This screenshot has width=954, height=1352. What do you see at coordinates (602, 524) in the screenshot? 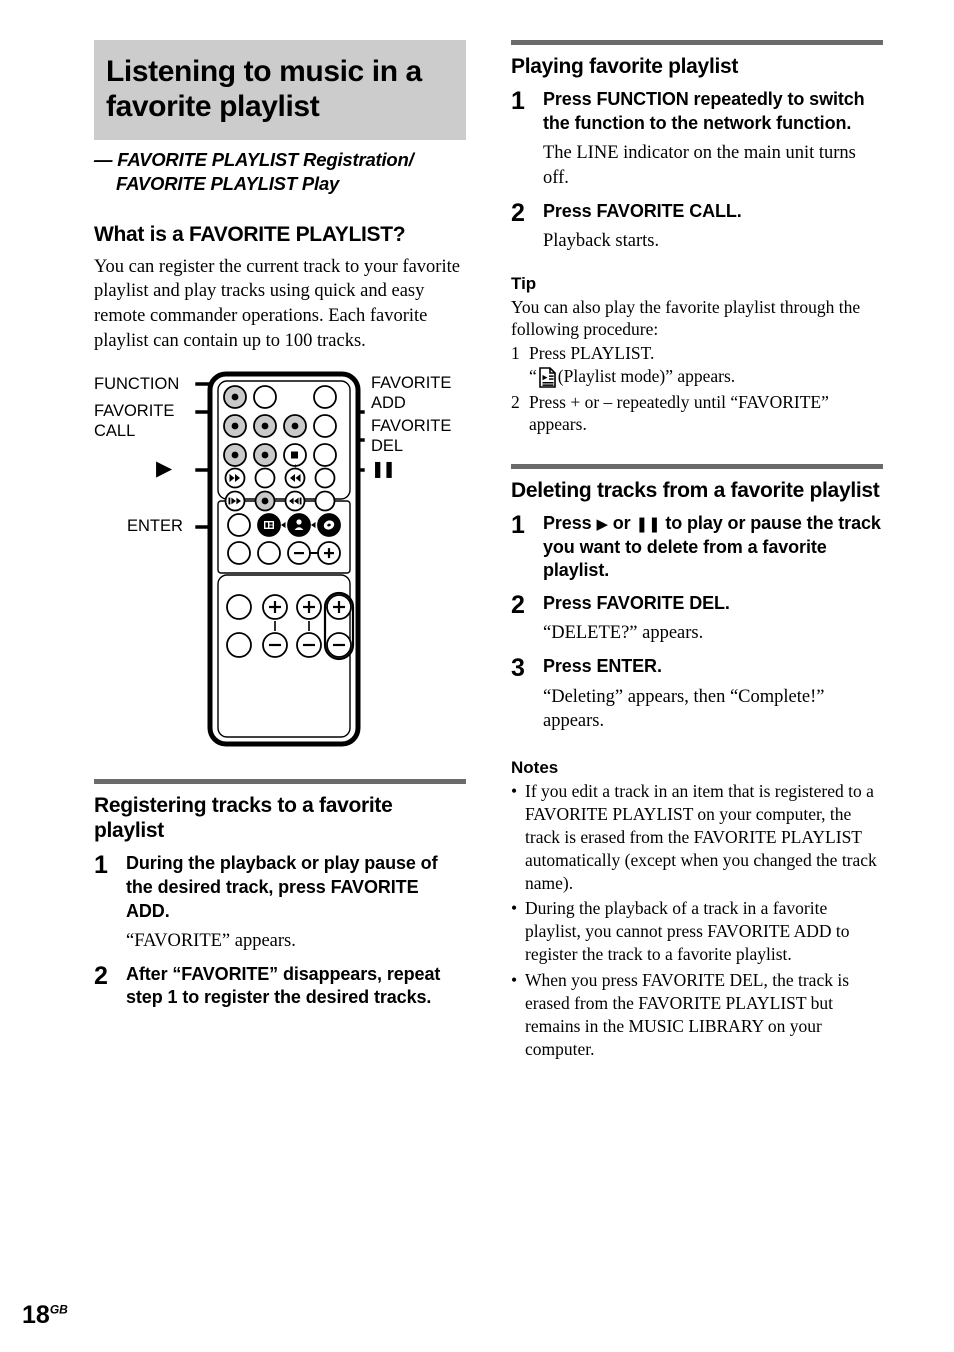
I see `play-icon: ▶` at bounding box center [602, 524].